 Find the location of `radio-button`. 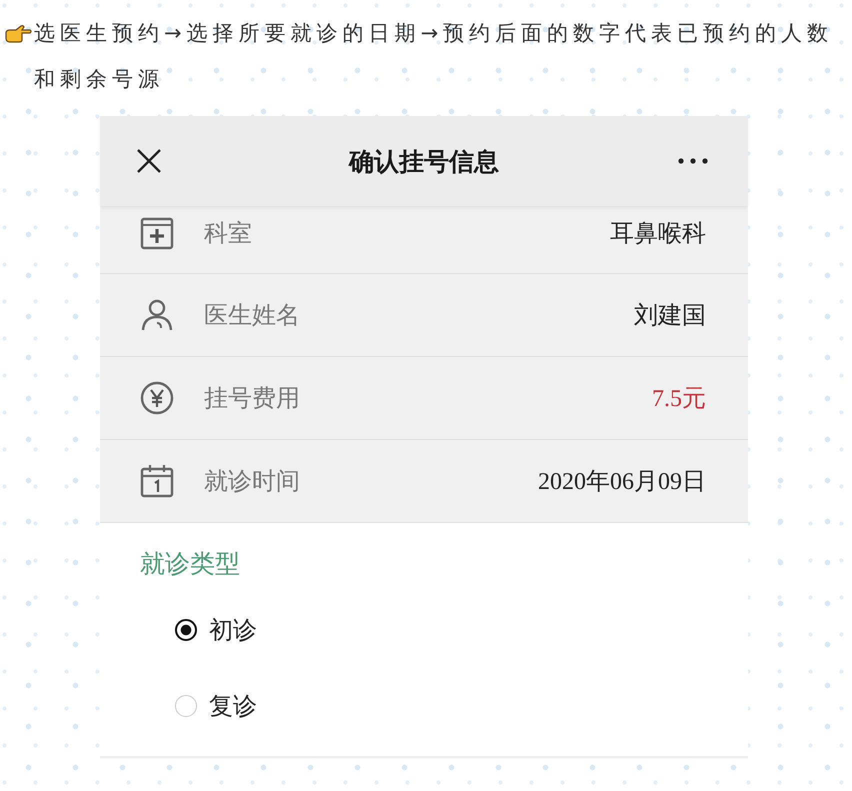

radio-button is located at coordinates (186, 630).